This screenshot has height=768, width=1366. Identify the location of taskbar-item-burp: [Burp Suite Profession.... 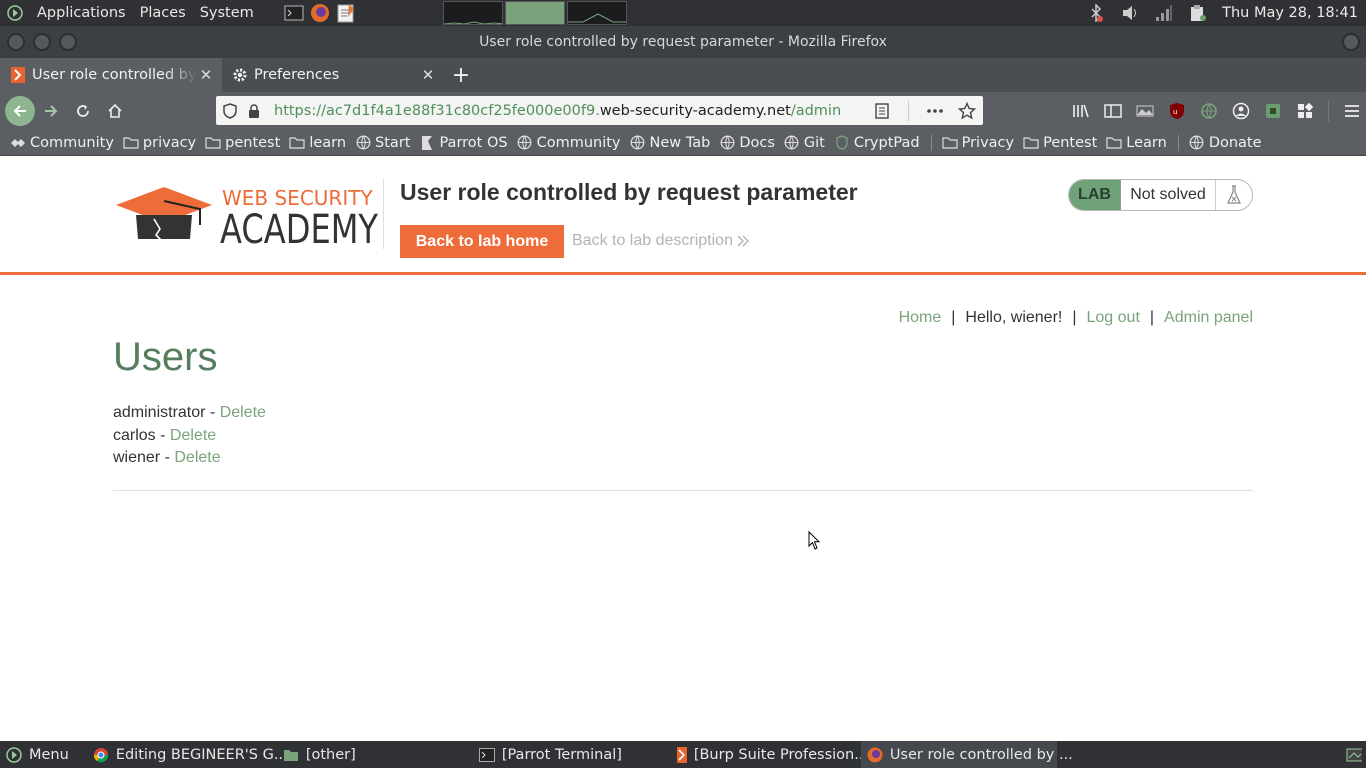
(769, 754).